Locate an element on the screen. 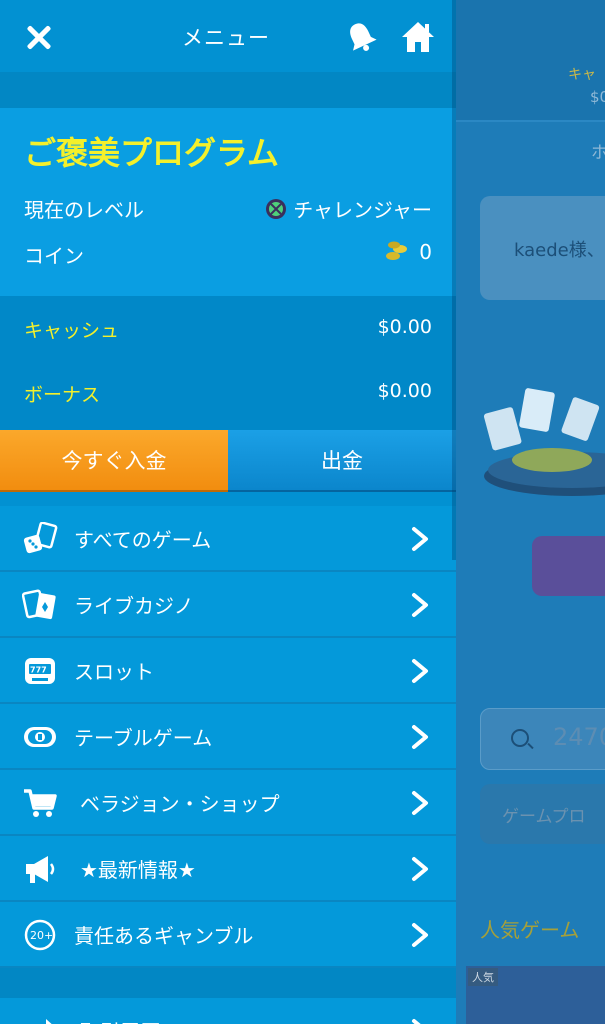 Image resolution: width=605 pixels, height=1024 pixels. background-search-box: 2470 is located at coordinates (542, 739).